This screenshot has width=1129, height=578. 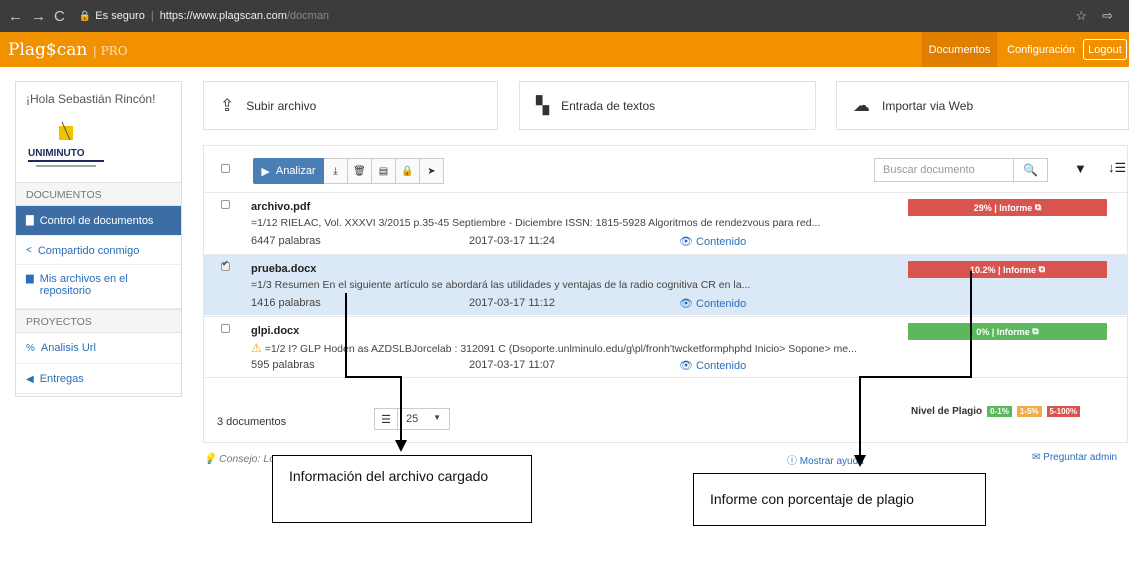 I want to click on arrow-line-report, so click(x=915, y=364).